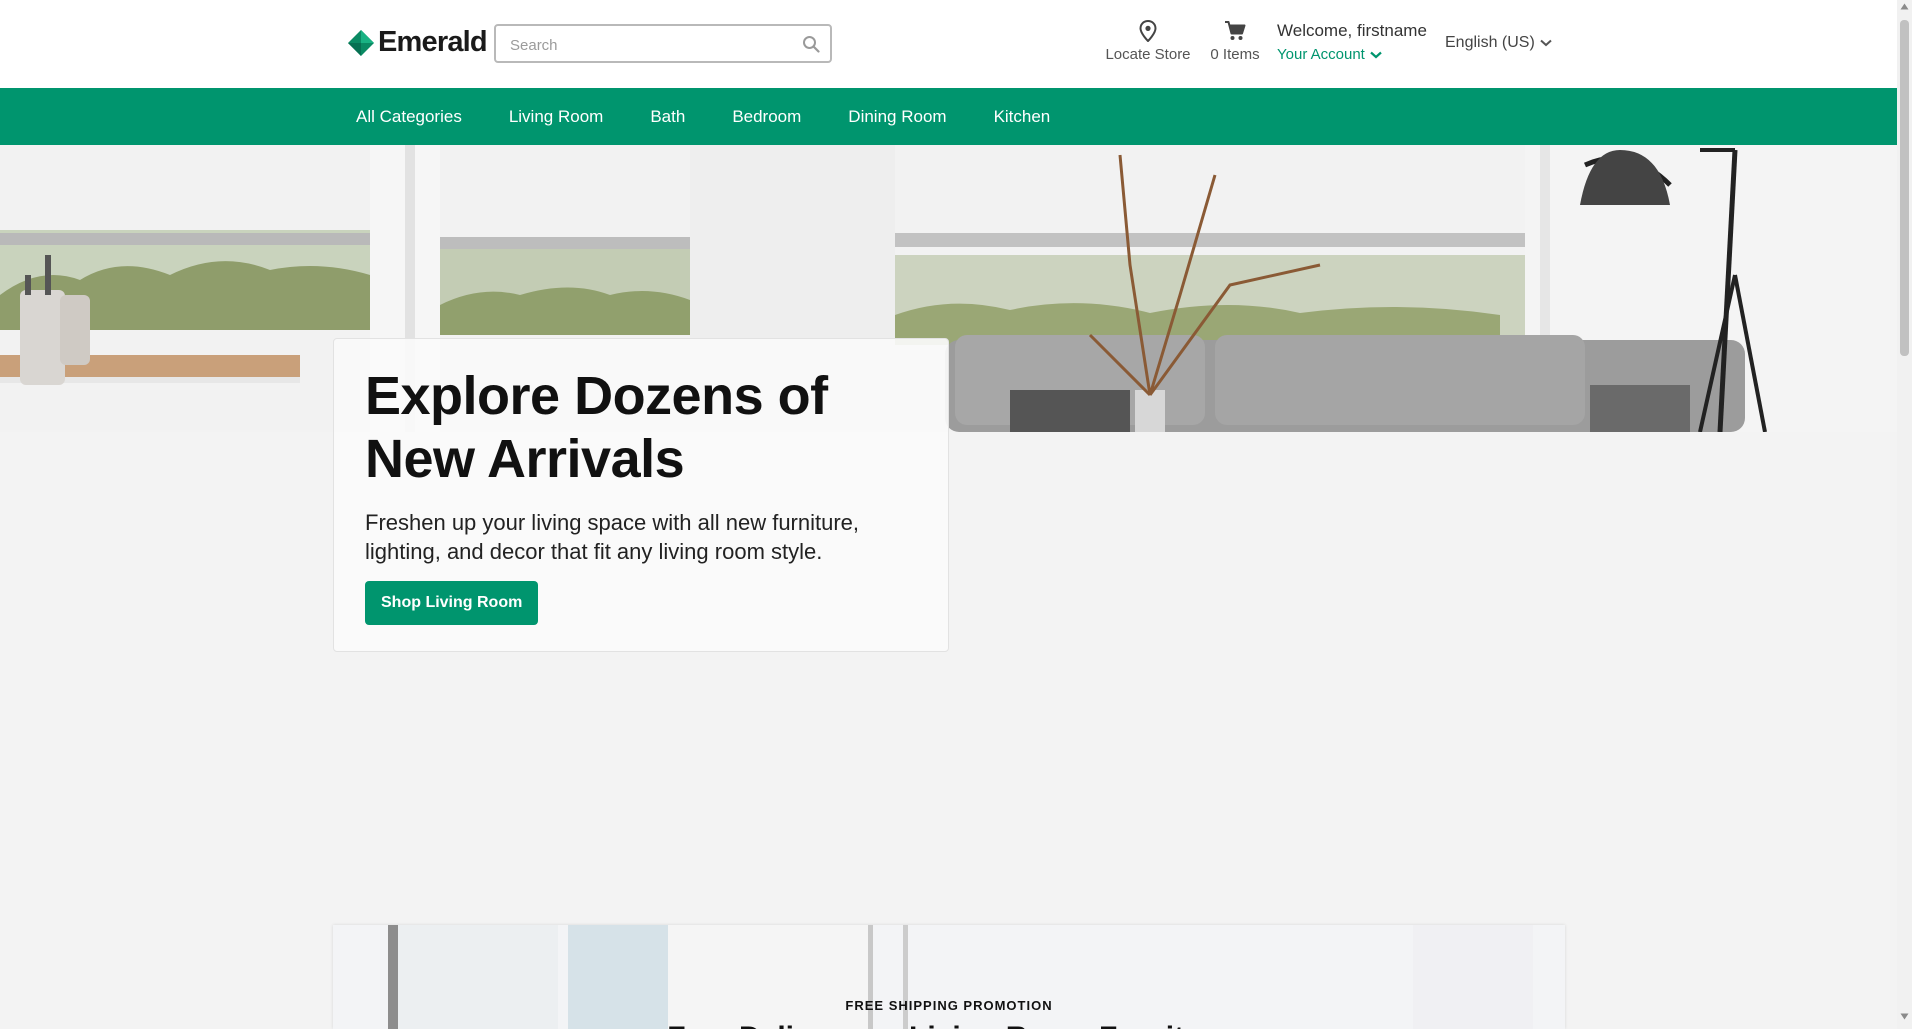  I want to click on logo: Emerald, so click(418, 42).